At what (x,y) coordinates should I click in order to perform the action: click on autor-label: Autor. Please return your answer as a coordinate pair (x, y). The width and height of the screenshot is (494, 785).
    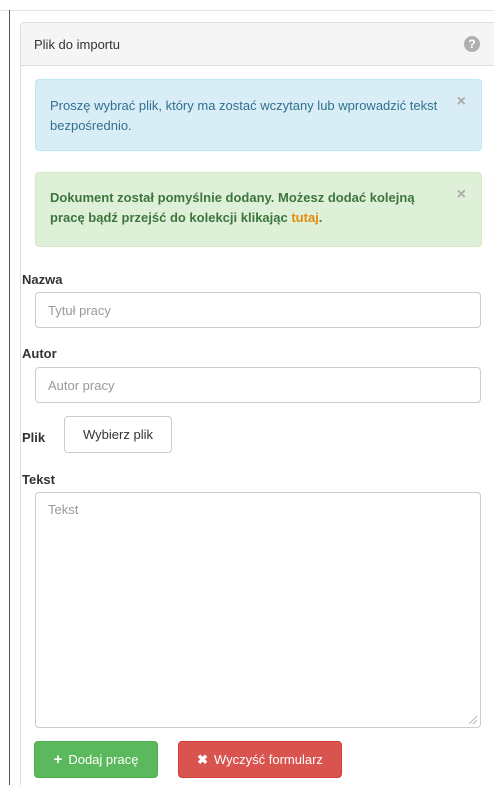
    Looking at the image, I should click on (39, 353).